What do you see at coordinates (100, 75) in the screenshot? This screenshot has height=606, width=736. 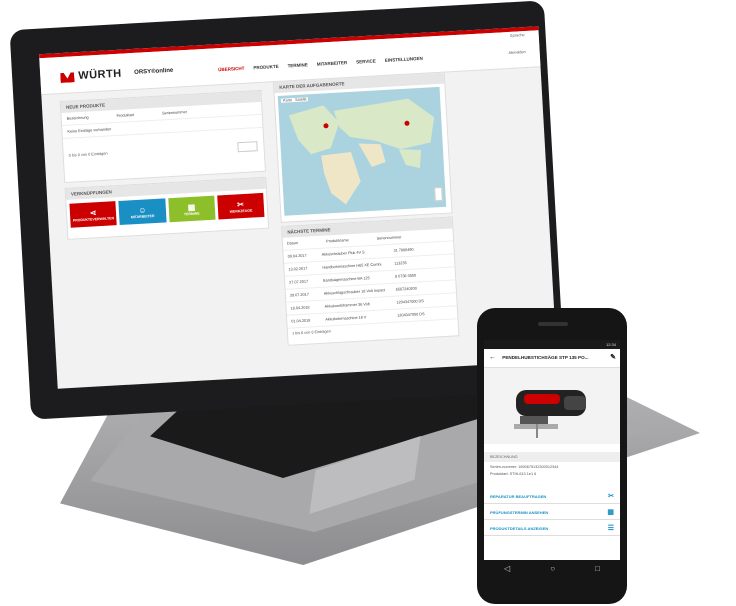 I see `logo-text: WÜRTH` at bounding box center [100, 75].